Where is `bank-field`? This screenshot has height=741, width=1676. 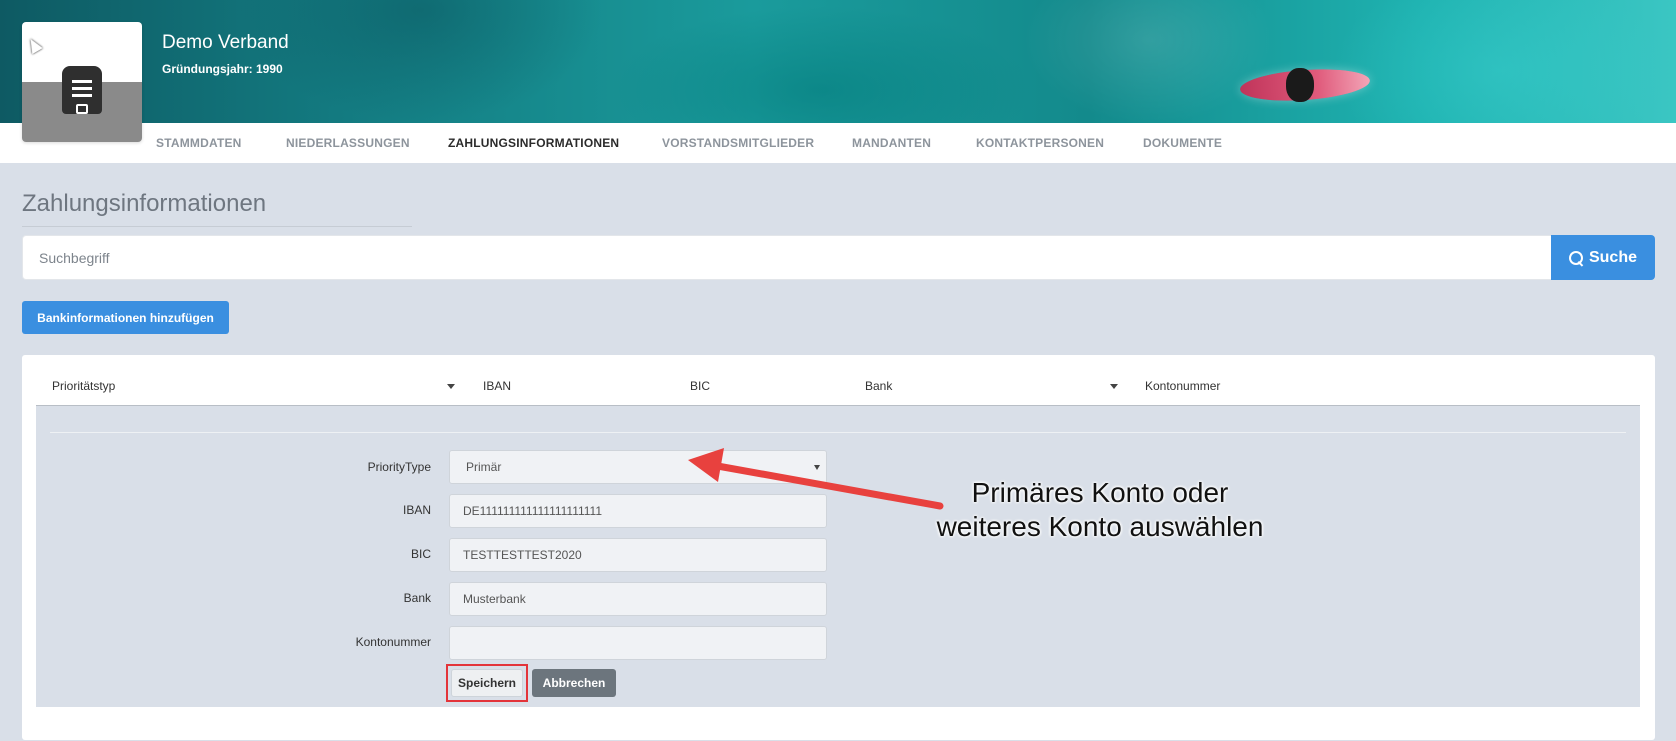
bank-field is located at coordinates (638, 599).